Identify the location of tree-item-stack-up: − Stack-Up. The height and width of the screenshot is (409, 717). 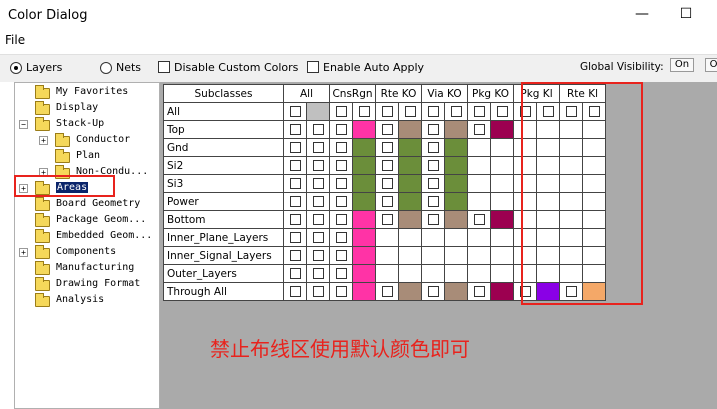
(87, 124).